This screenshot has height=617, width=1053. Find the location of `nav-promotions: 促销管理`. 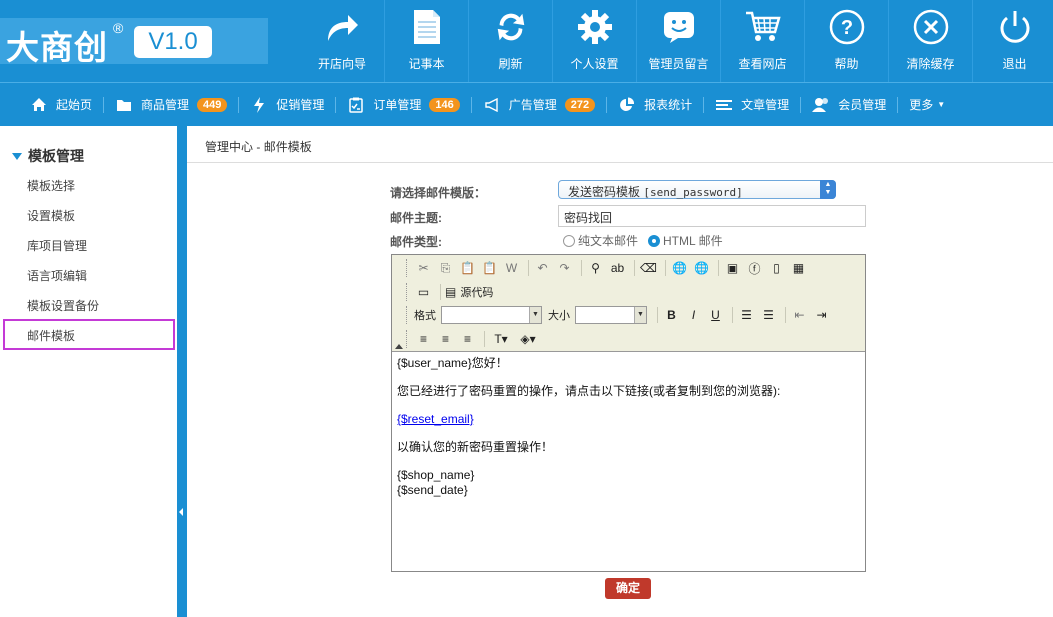

nav-promotions: 促销管理 is located at coordinates (287, 105).